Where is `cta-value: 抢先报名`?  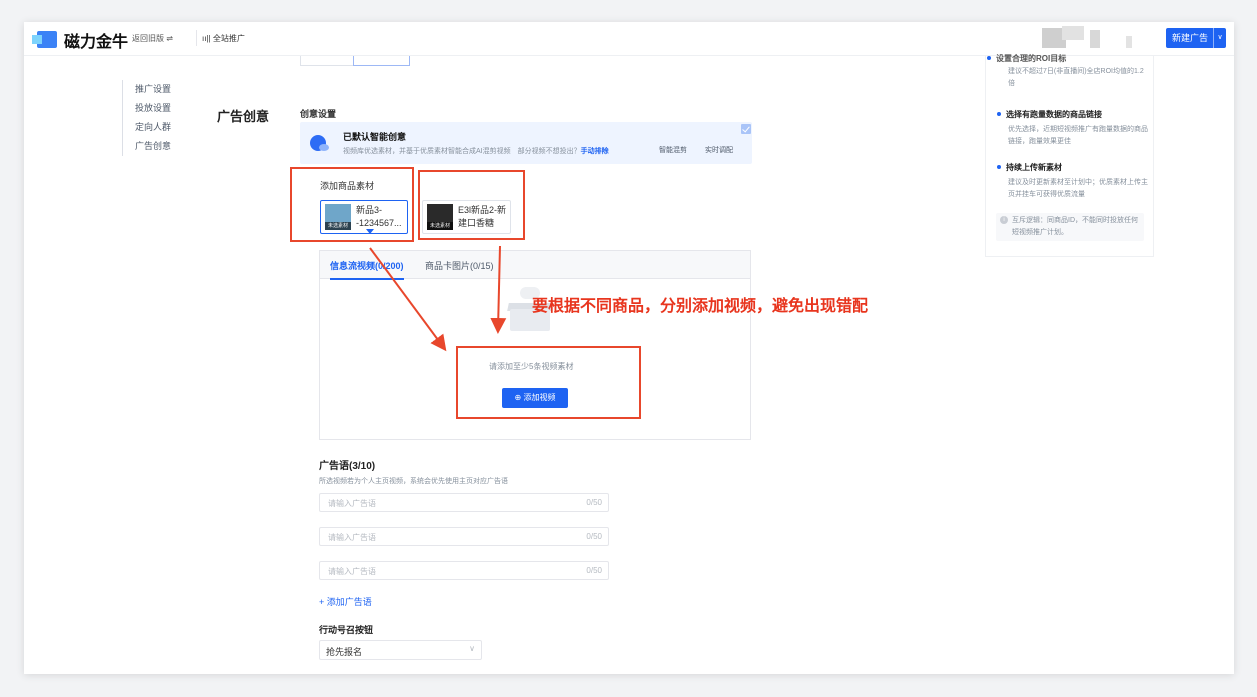 cta-value: 抢先报名 is located at coordinates (344, 652).